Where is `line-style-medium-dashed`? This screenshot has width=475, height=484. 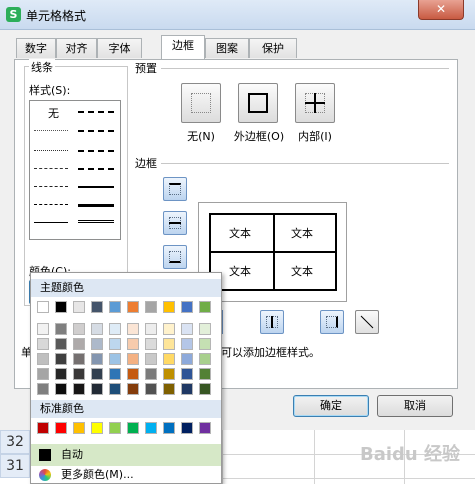
line-style-medium-dashed is located at coordinates (96, 169).